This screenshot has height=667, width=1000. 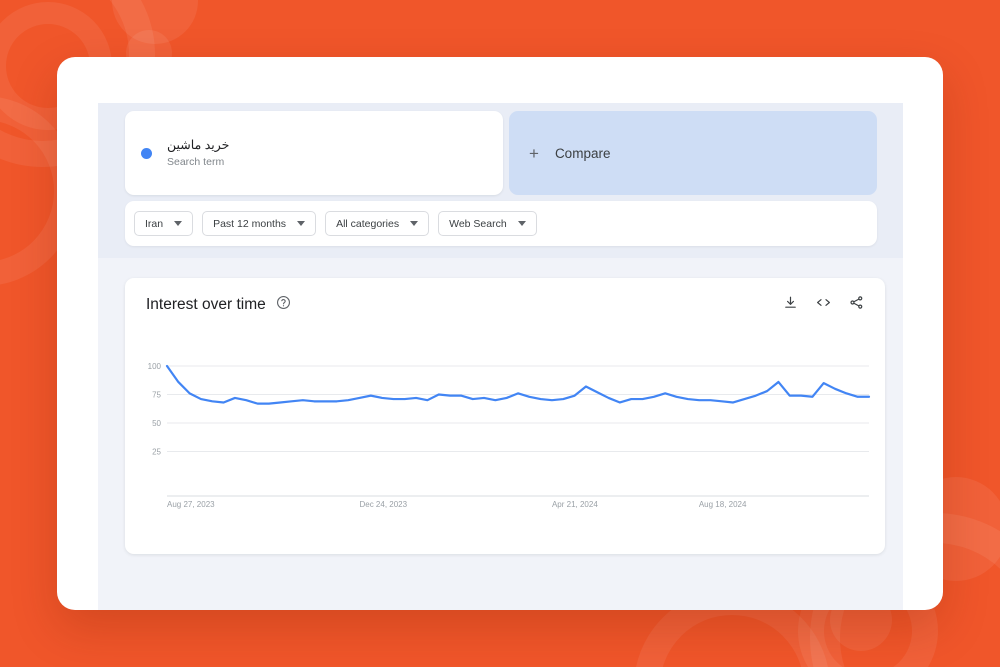 What do you see at coordinates (722, 504) in the screenshot?
I see `x-axis-tick-label: Aug 18, 2024` at bounding box center [722, 504].